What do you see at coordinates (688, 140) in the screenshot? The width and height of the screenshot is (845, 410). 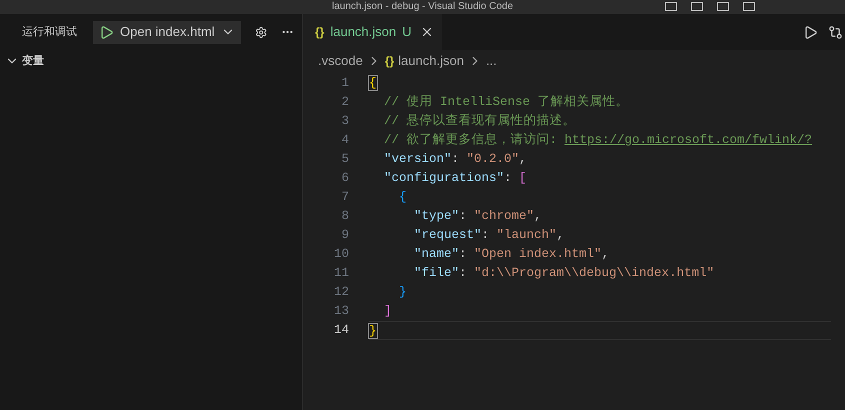 I see `code-link: https://go.microsoft.com/fwlink/?` at bounding box center [688, 140].